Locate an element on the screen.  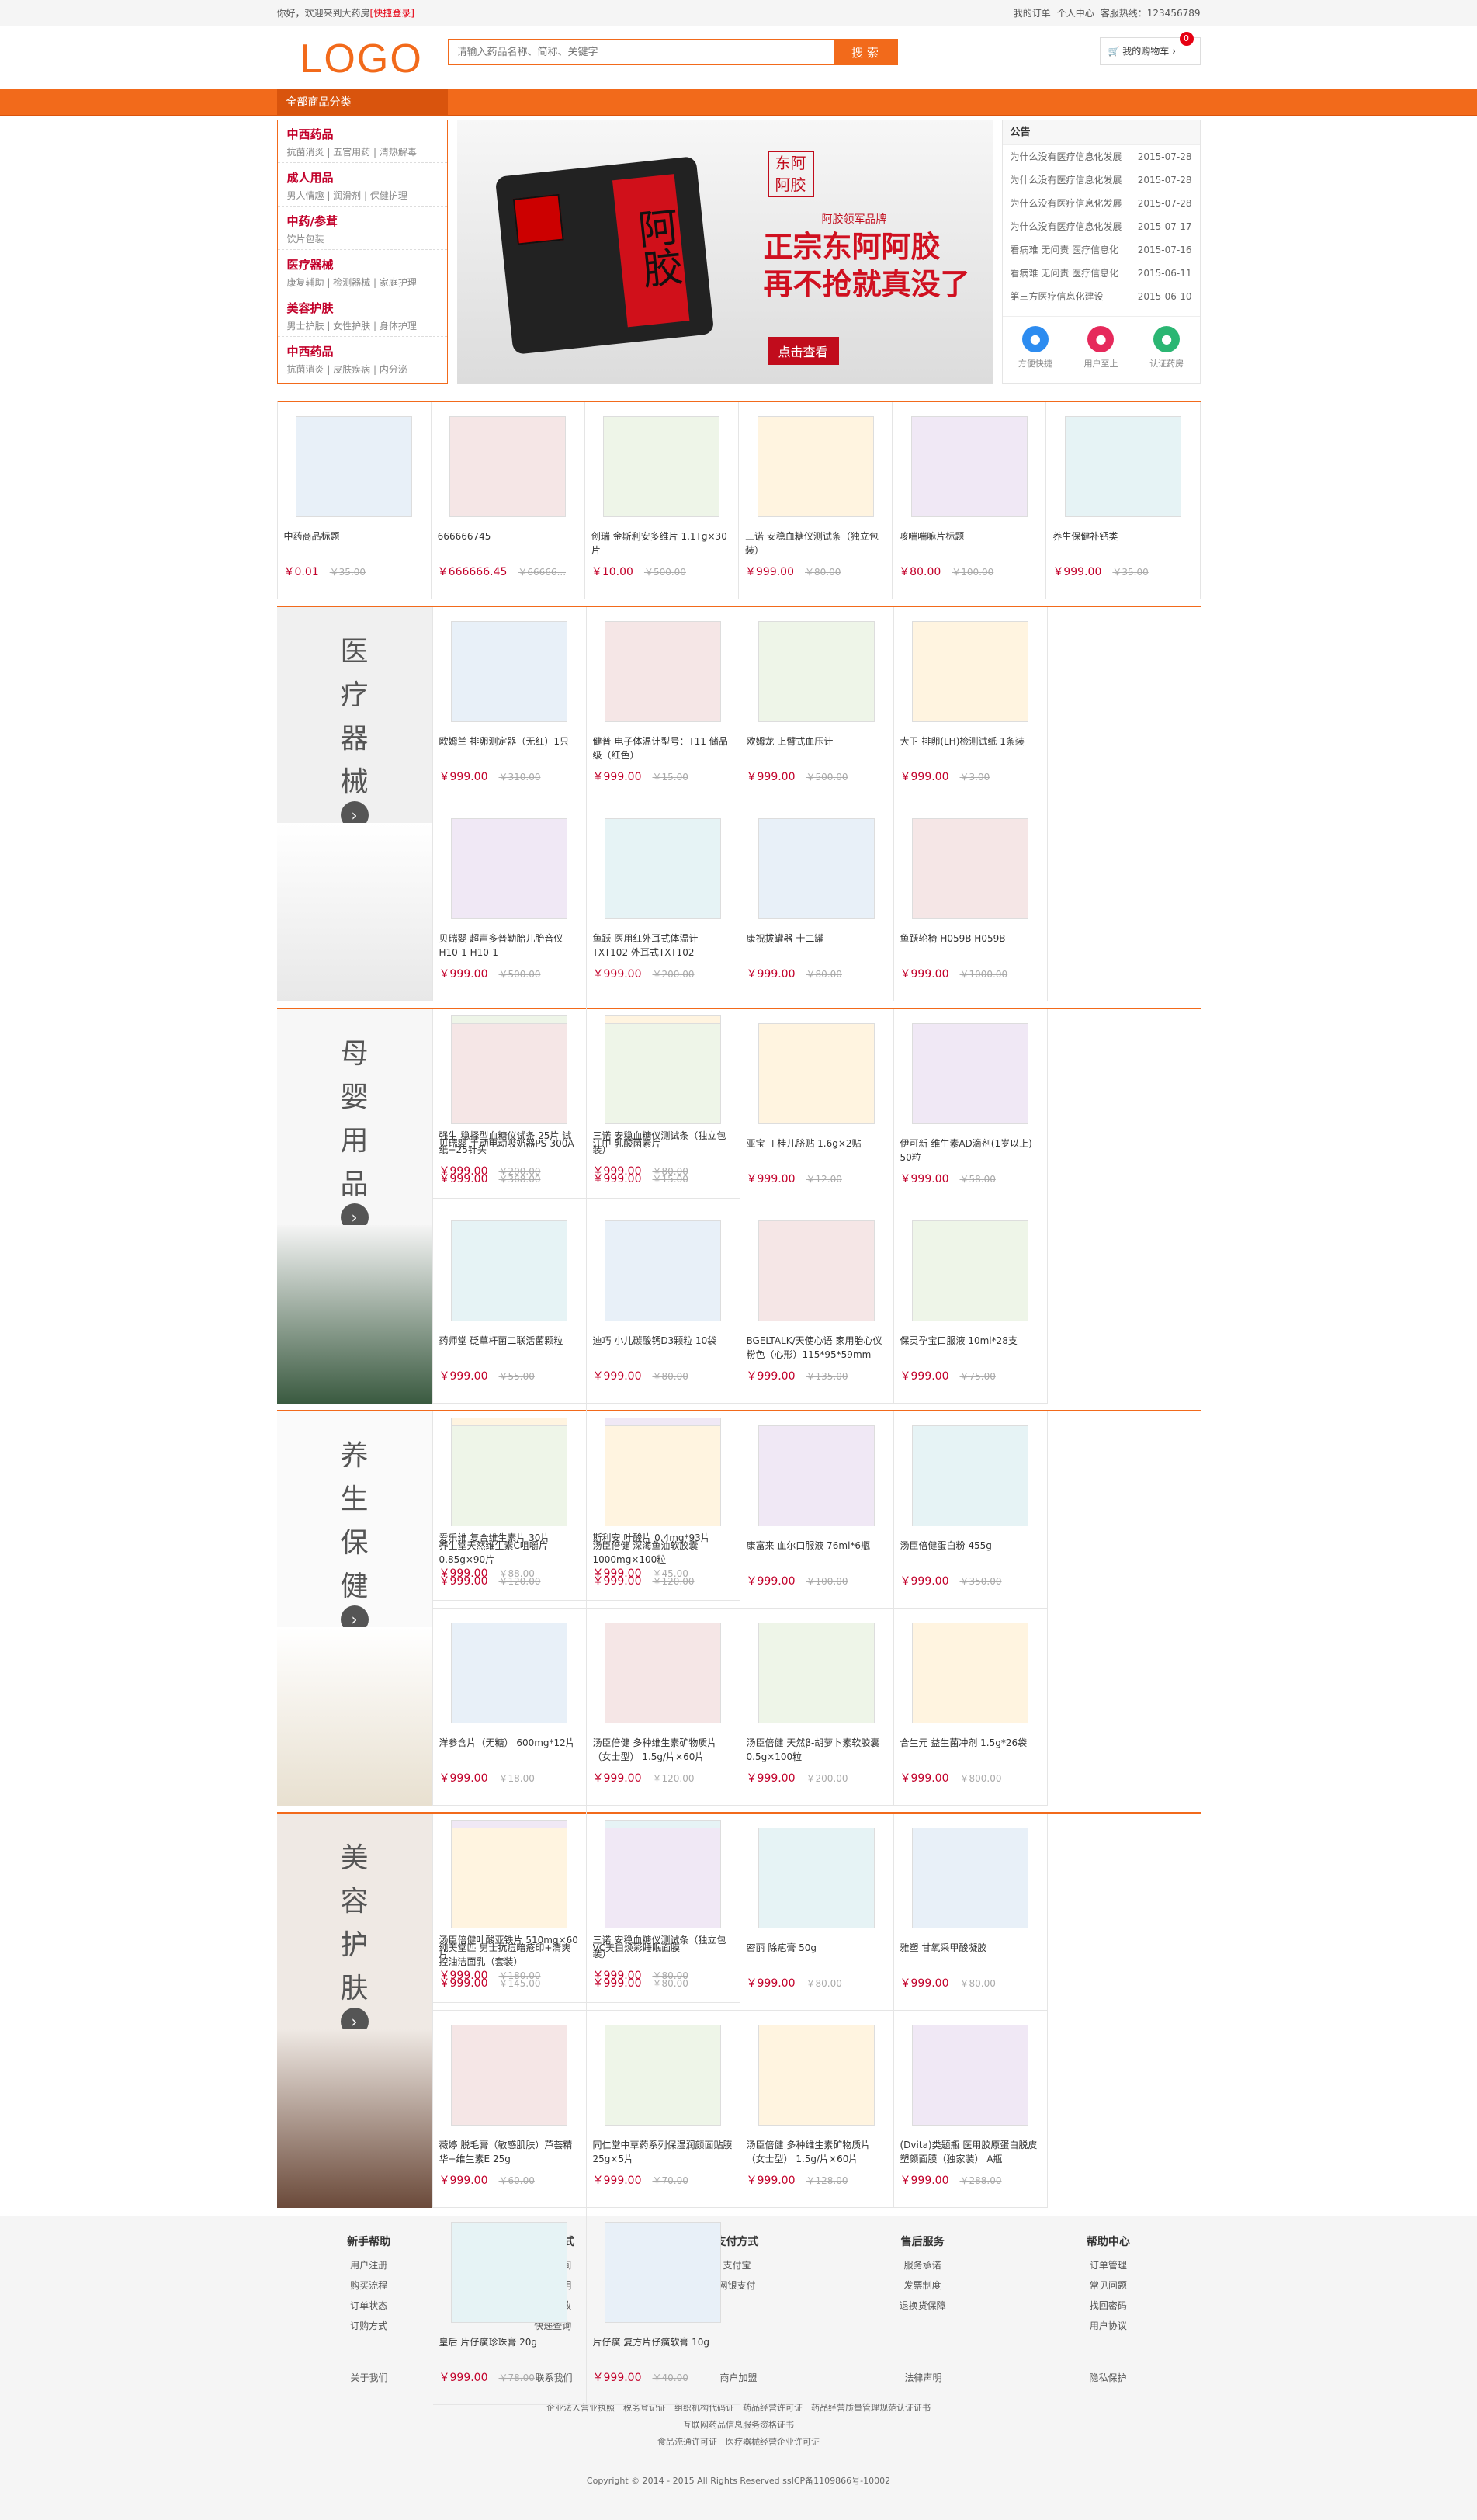
product-card: 保灵孕宝口服液 10ml*28支 ￥999.00 ￥75.00 is located at coordinates (970, 1305).